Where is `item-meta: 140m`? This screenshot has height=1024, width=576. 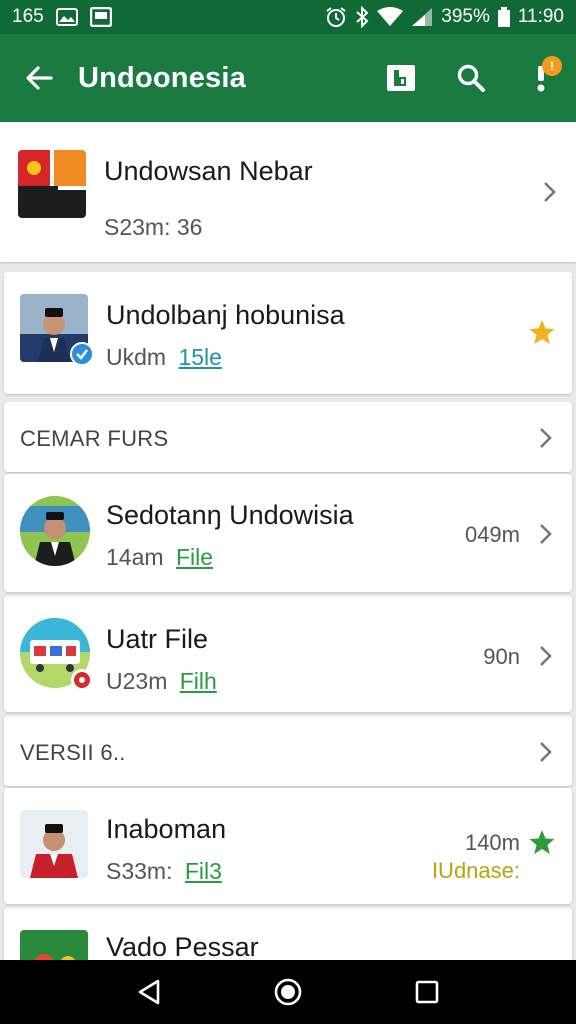
item-meta: 140m is located at coordinates (492, 842).